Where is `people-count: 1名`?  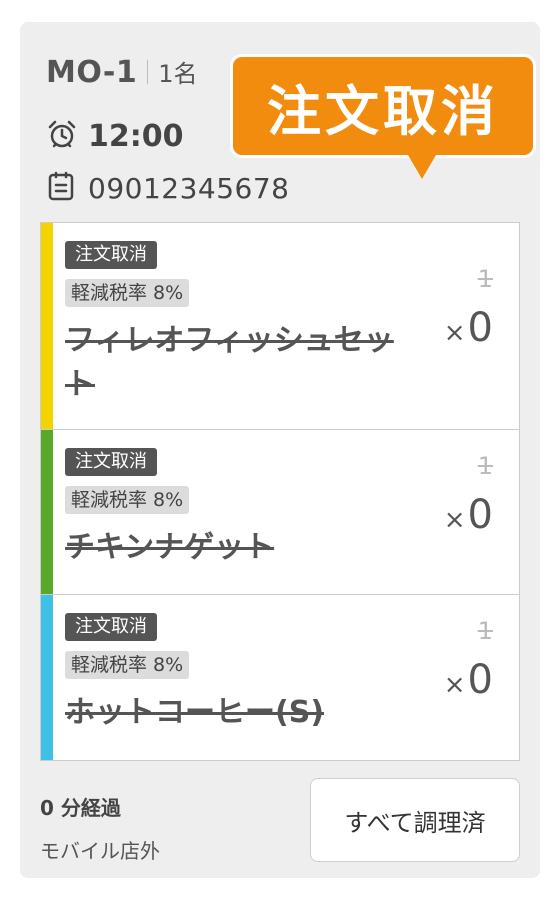 people-count: 1名 is located at coordinates (178, 74).